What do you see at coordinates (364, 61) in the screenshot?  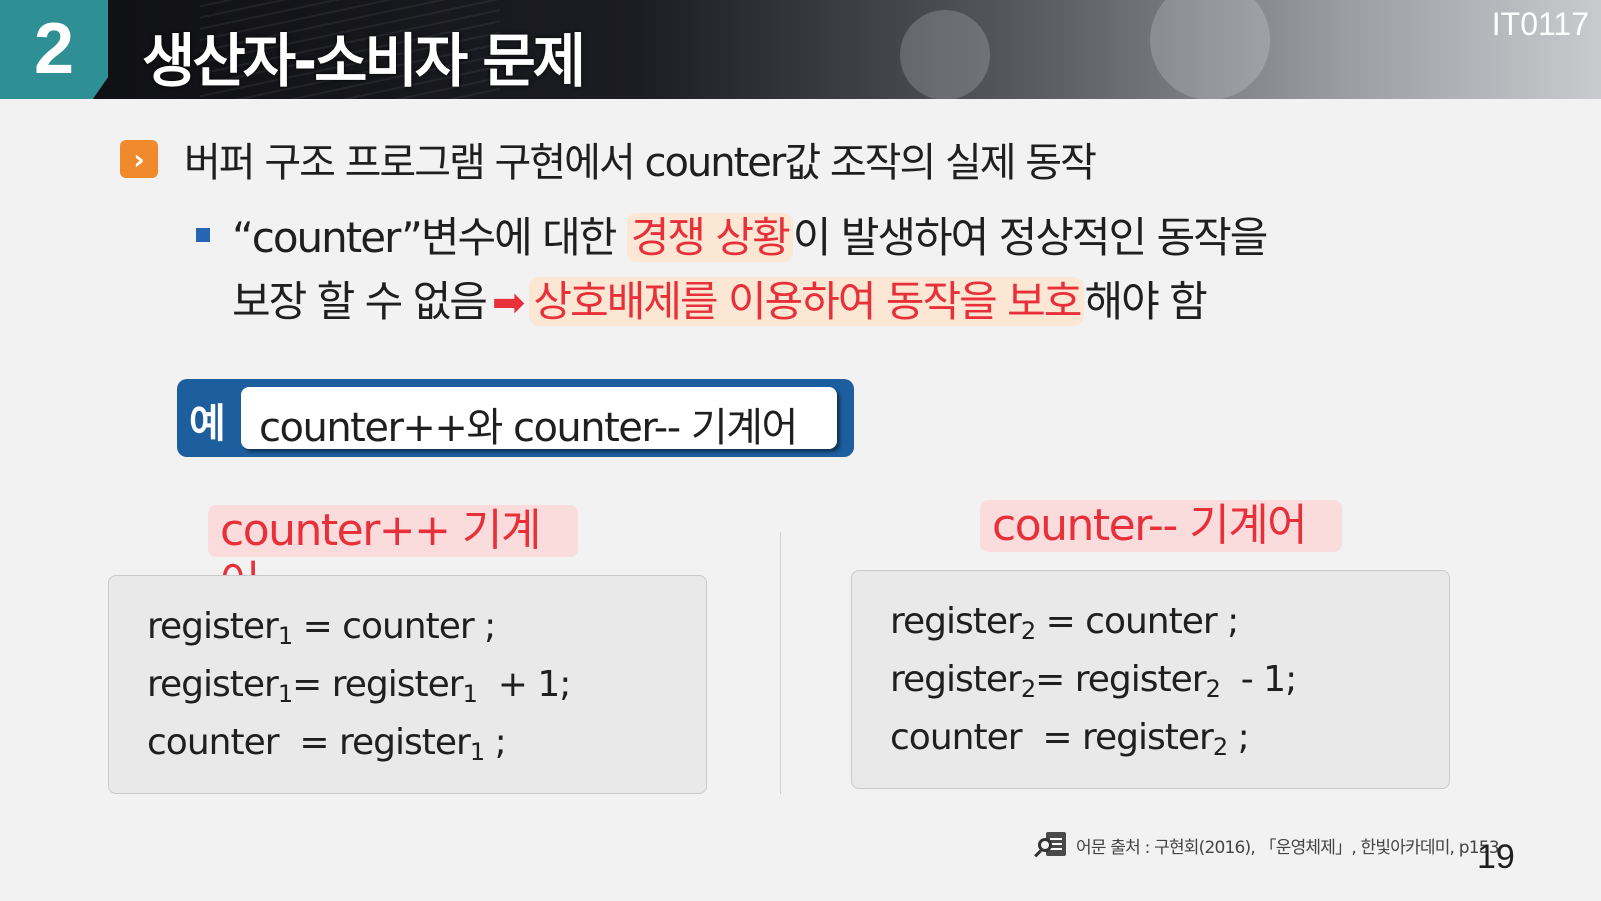 I see `slide-title: 생산자-소비자 문제` at bounding box center [364, 61].